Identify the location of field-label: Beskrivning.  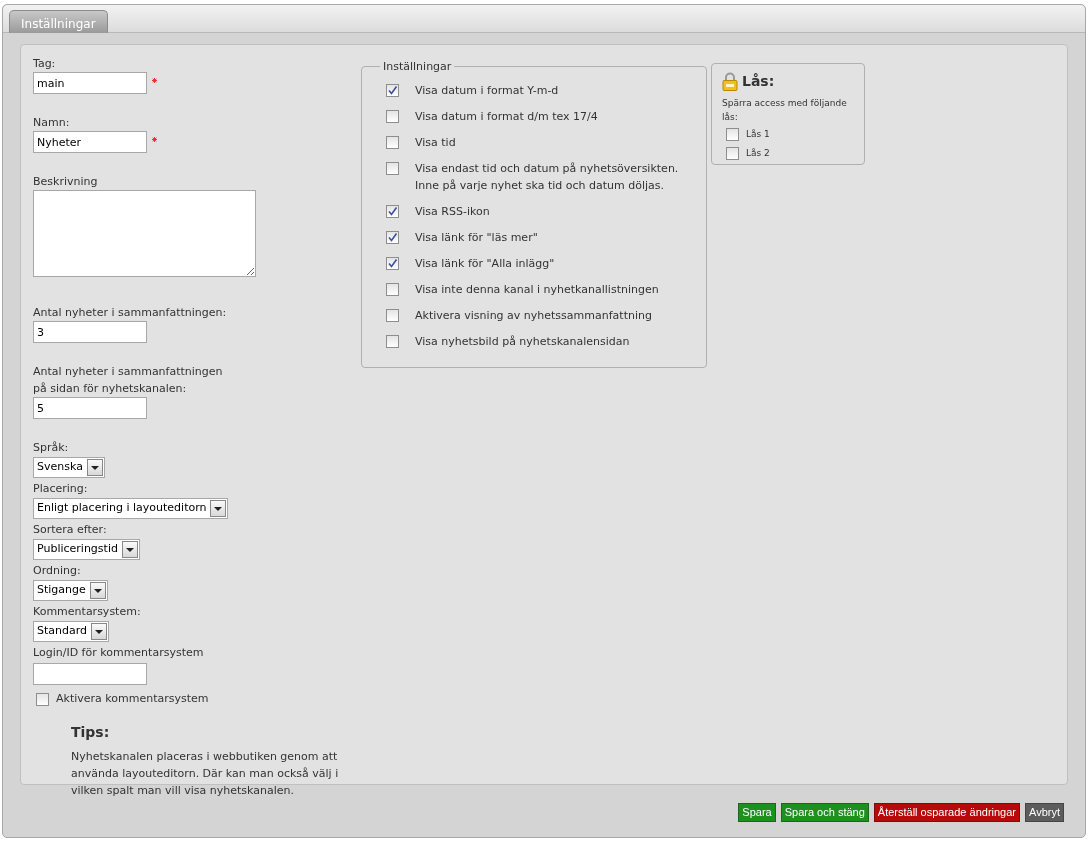
(66, 182).